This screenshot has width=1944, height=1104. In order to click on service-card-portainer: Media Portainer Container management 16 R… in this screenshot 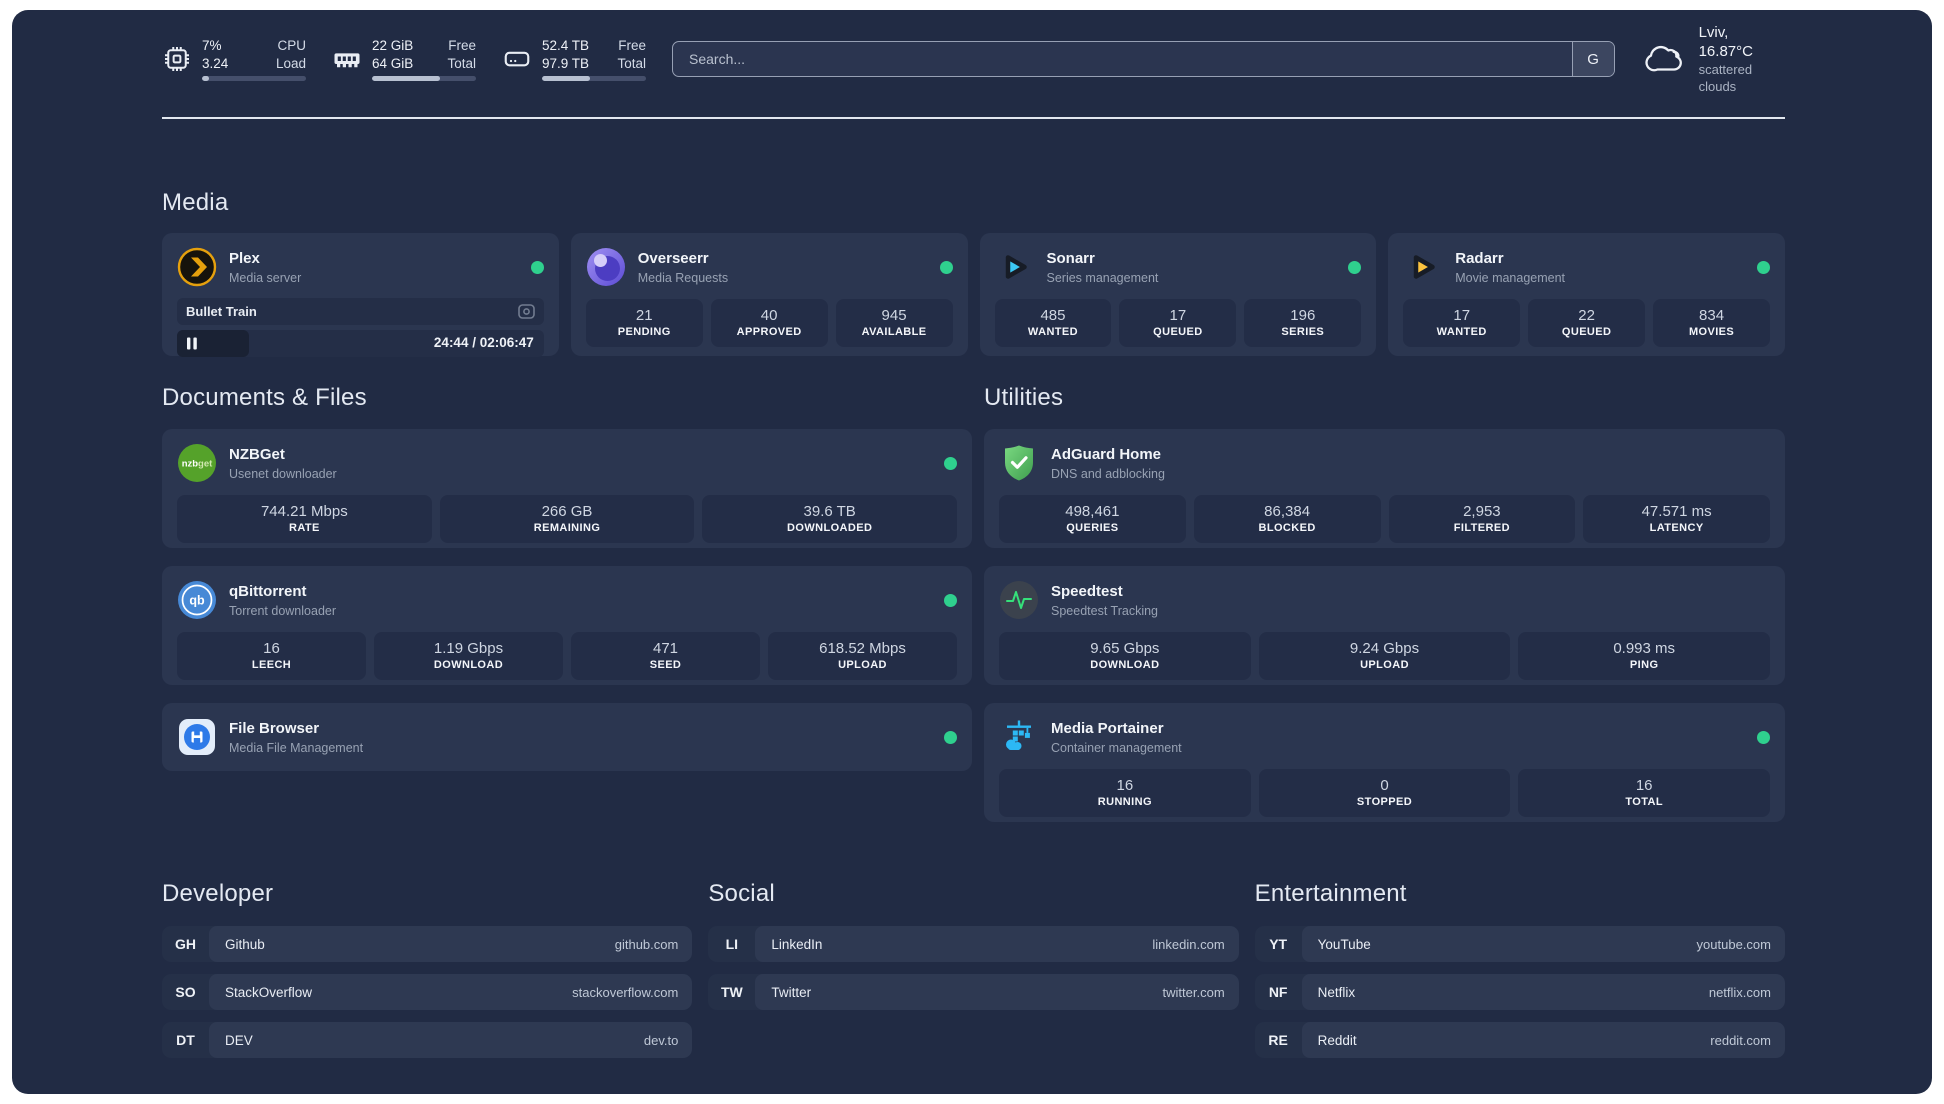, I will do `click(1384, 762)`.